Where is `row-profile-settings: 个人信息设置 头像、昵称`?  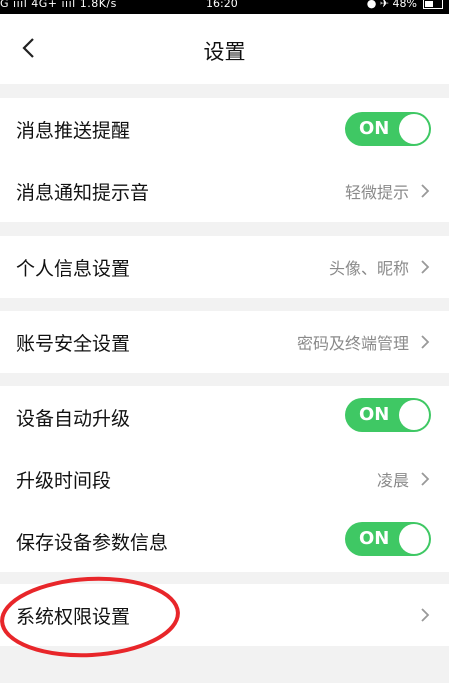 row-profile-settings: 个人信息设置 头像、昵称 is located at coordinates (224, 267).